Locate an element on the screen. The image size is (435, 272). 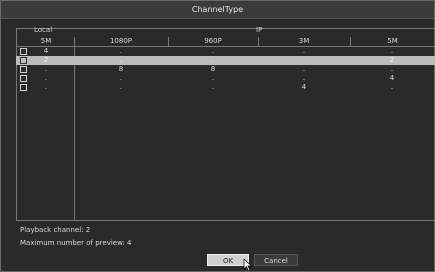
column-header-3m: 3M is located at coordinates (304, 41).